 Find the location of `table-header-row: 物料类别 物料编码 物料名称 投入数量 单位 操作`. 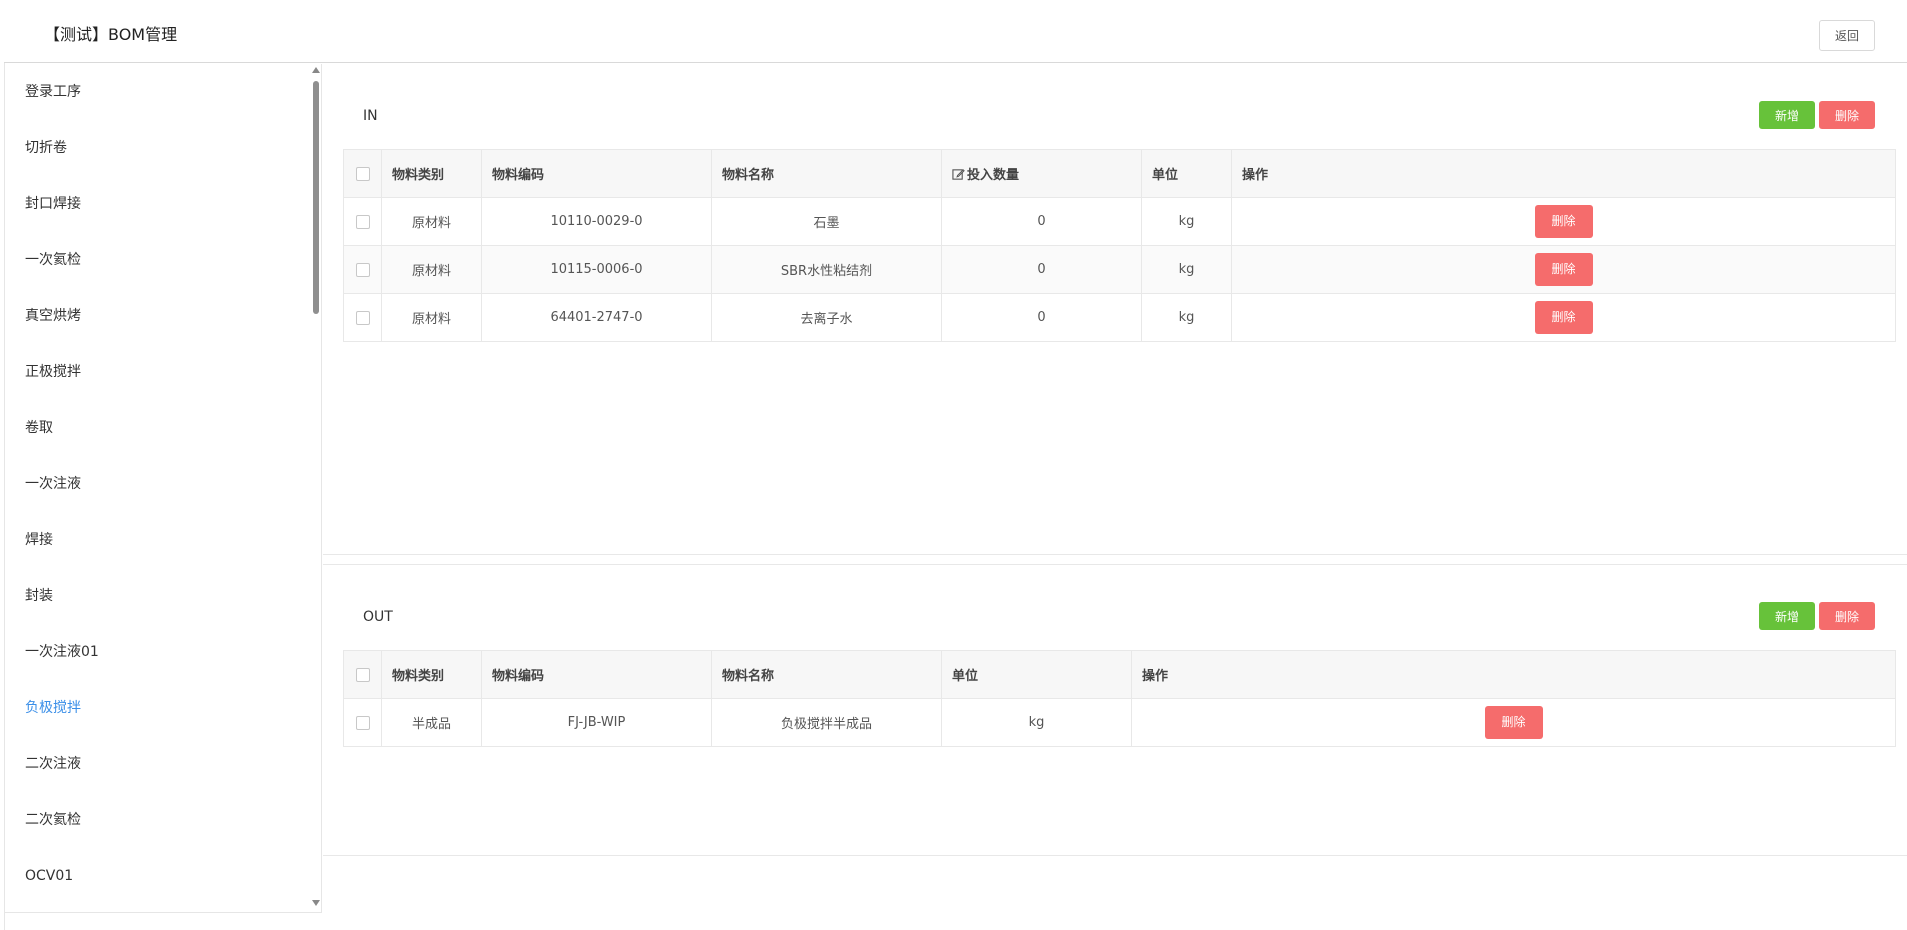

table-header-row: 物料类别 物料编码 物料名称 投入数量 单位 操作 is located at coordinates (1119, 173).